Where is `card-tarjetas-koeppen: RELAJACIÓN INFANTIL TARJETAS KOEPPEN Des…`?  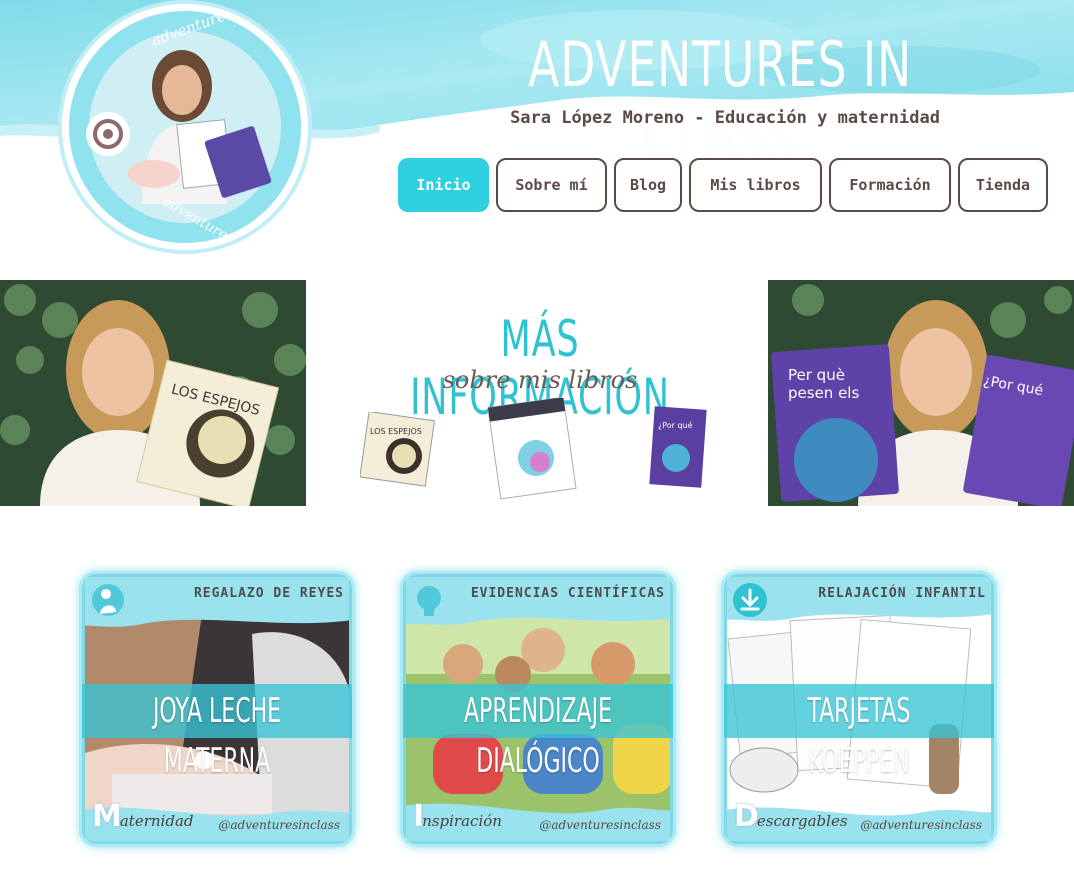
card-tarjetas-koeppen: RELAJACIÓN INFANTIL TARJETAS KOEPPEN Des… is located at coordinates (859, 709).